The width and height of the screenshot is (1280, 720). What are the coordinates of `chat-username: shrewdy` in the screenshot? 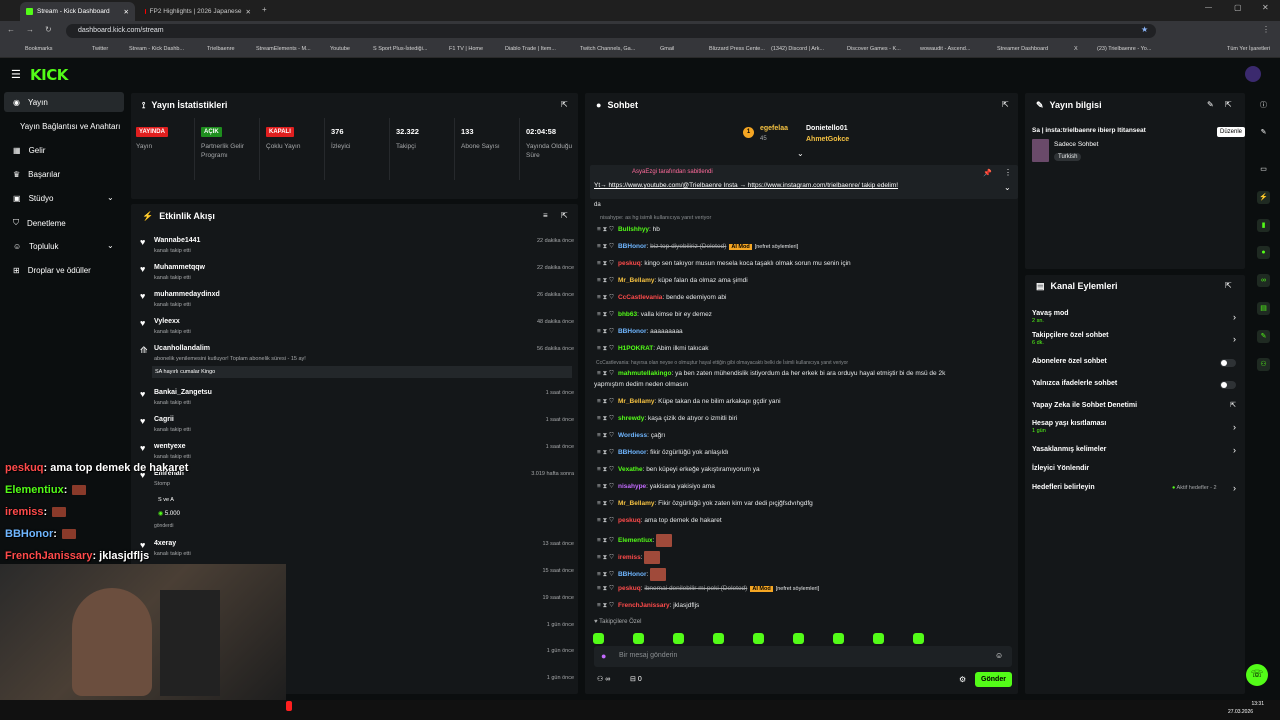 It's located at (631, 418).